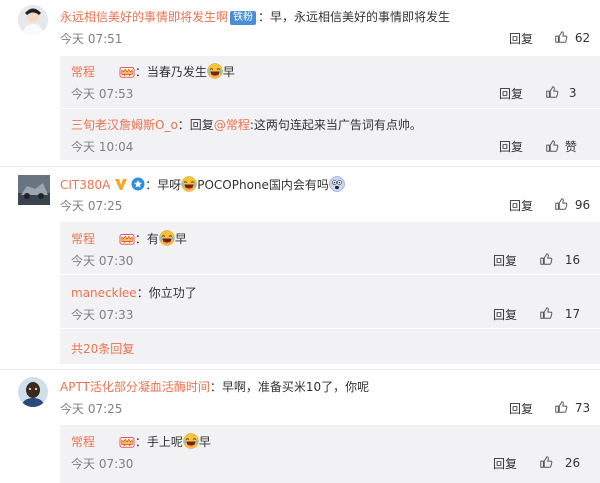 This screenshot has width=600, height=483. I want to click on comment-text-after: POCOPhone国内会有吗, so click(263, 185).